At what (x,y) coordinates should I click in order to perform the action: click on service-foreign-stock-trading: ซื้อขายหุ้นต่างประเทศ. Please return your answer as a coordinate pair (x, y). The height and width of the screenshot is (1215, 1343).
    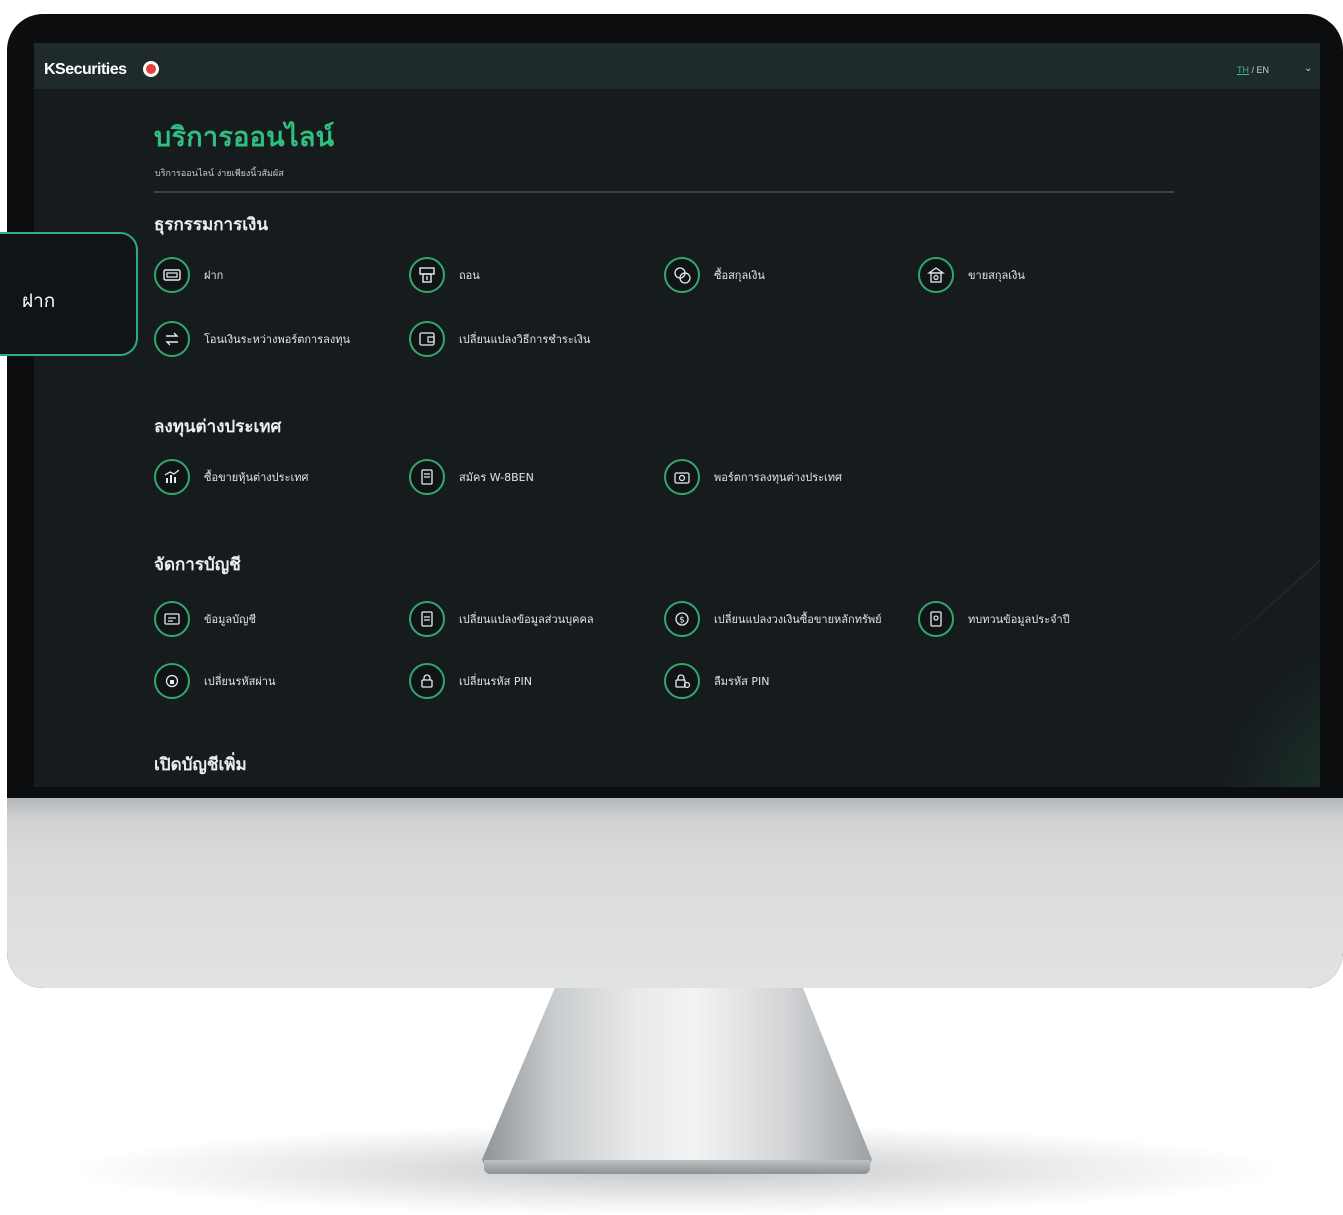
    Looking at the image, I should click on (231, 477).